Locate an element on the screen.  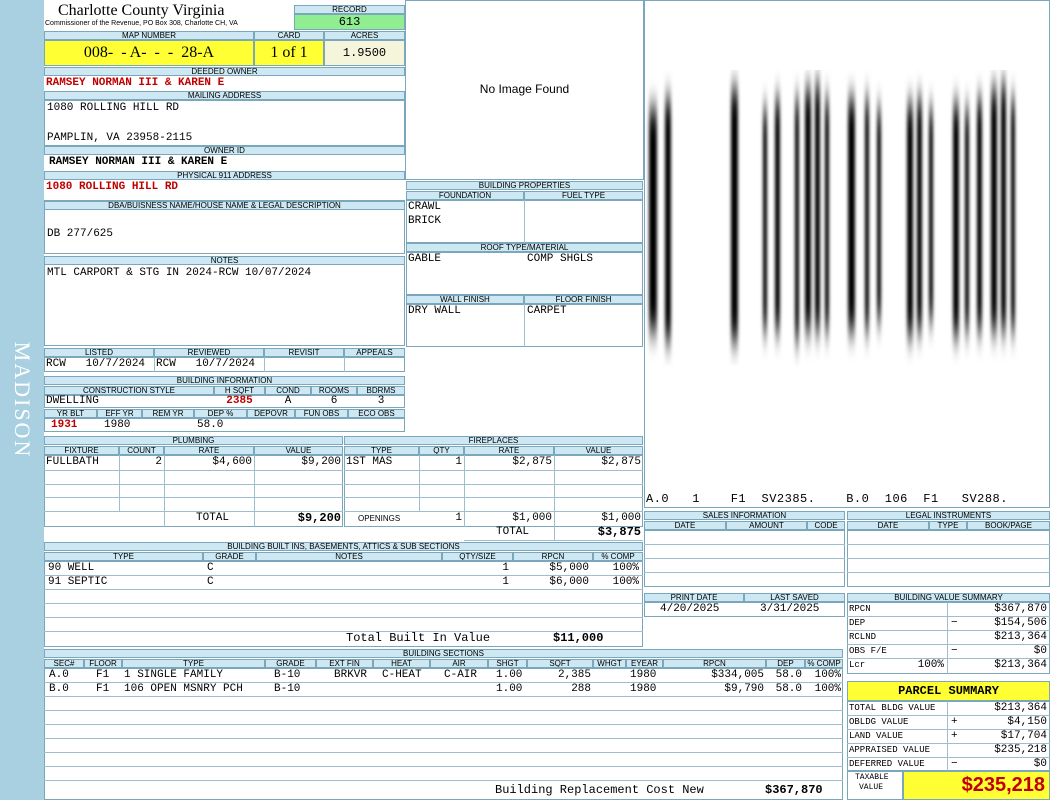
type-col-header: TYPE is located at coordinates (193, 663).